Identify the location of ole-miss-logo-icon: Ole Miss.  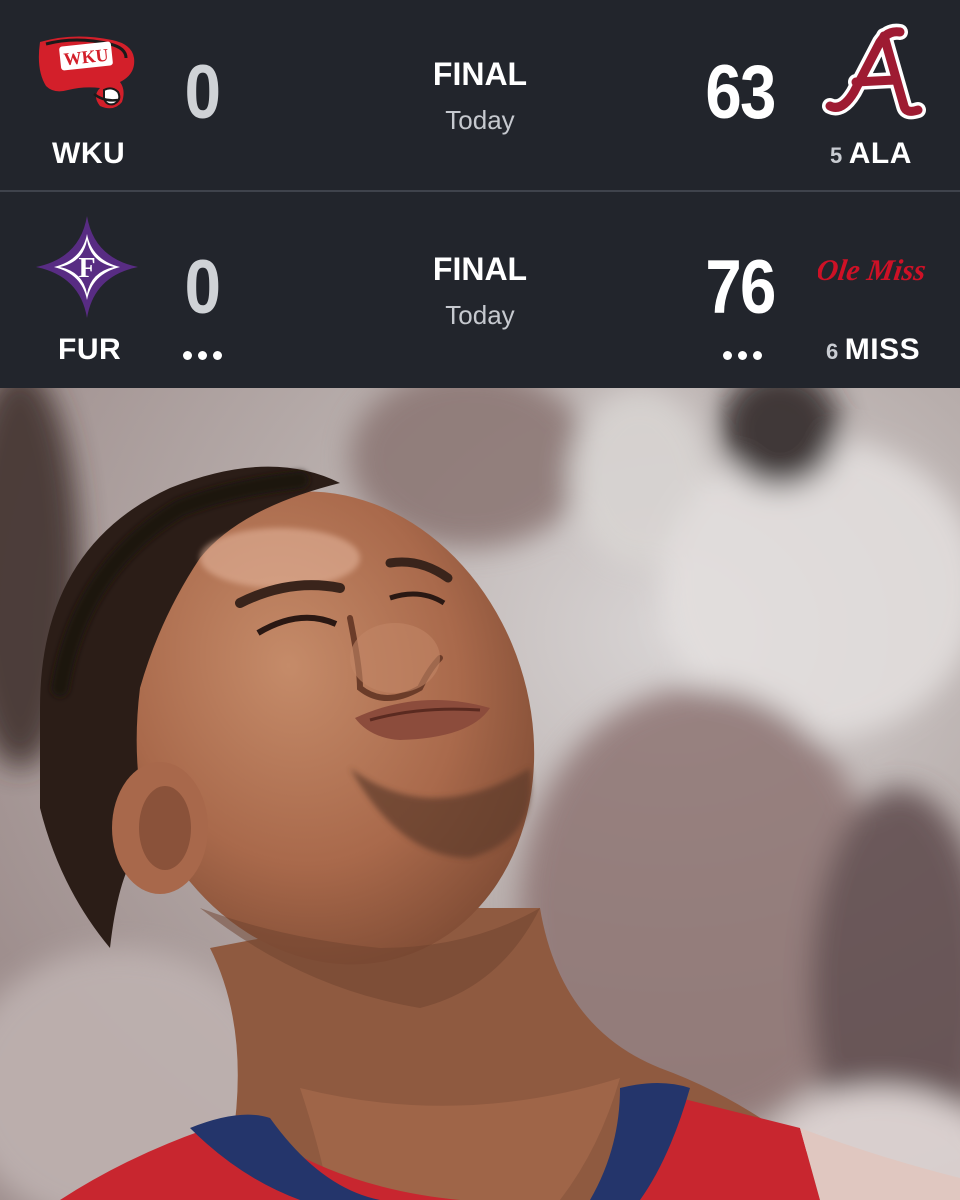
(872, 270).